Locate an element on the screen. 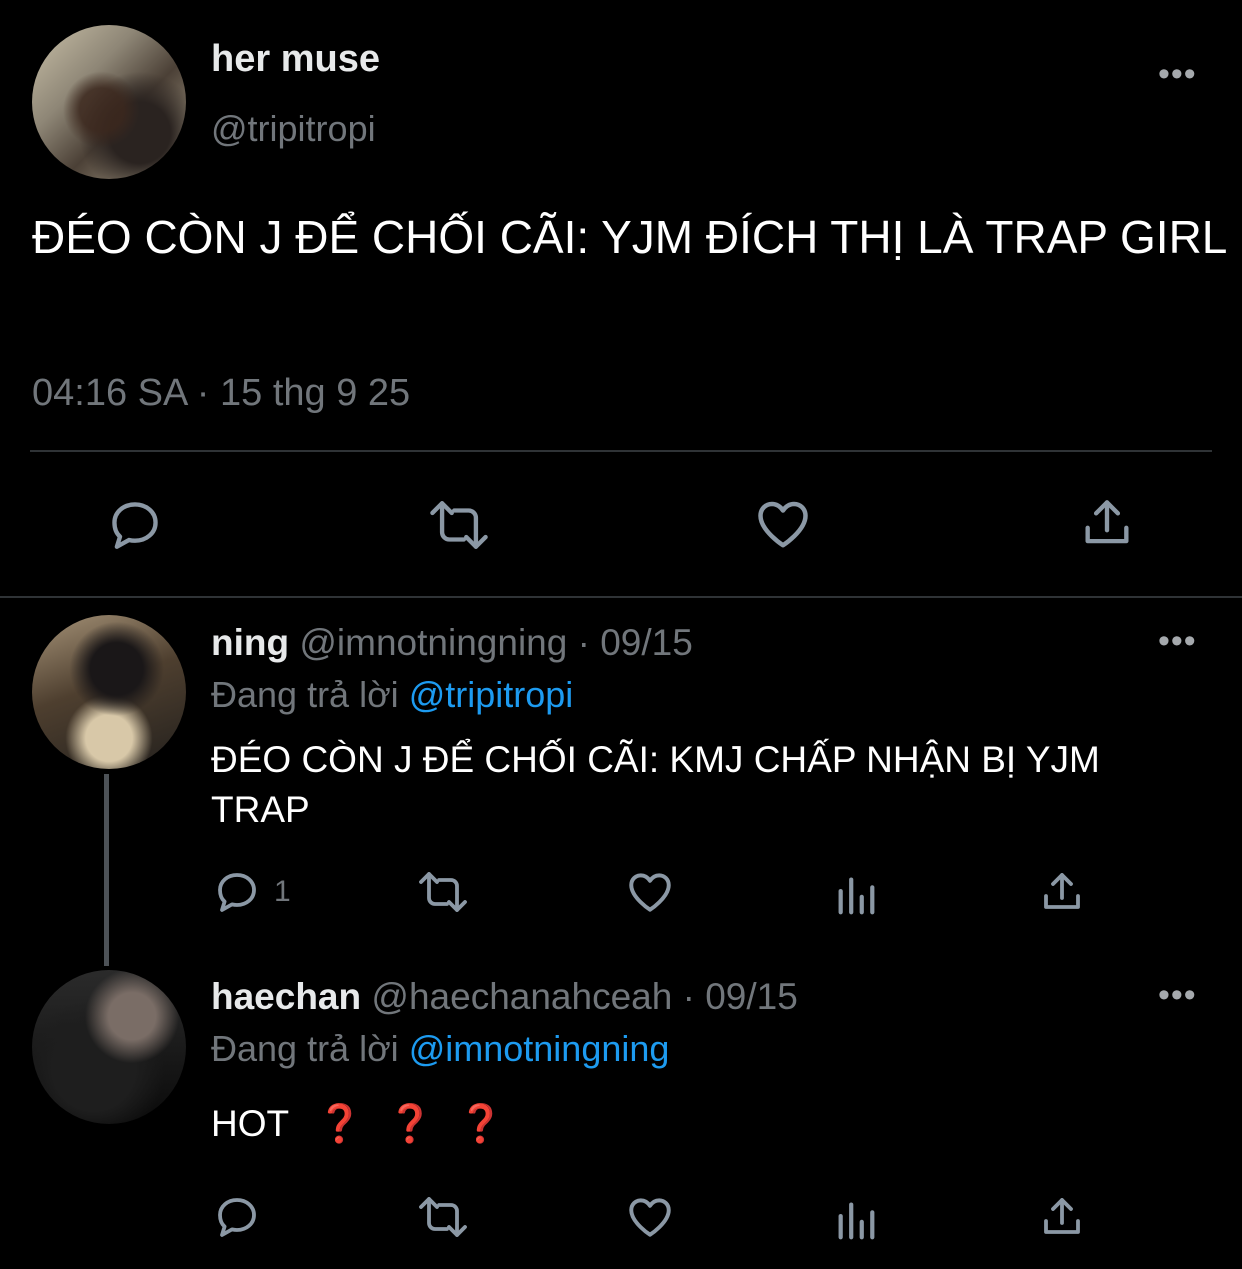 Image resolution: width=1242 pixels, height=1269 pixels. replying-to-link: @imnotningning is located at coordinates (539, 1048).